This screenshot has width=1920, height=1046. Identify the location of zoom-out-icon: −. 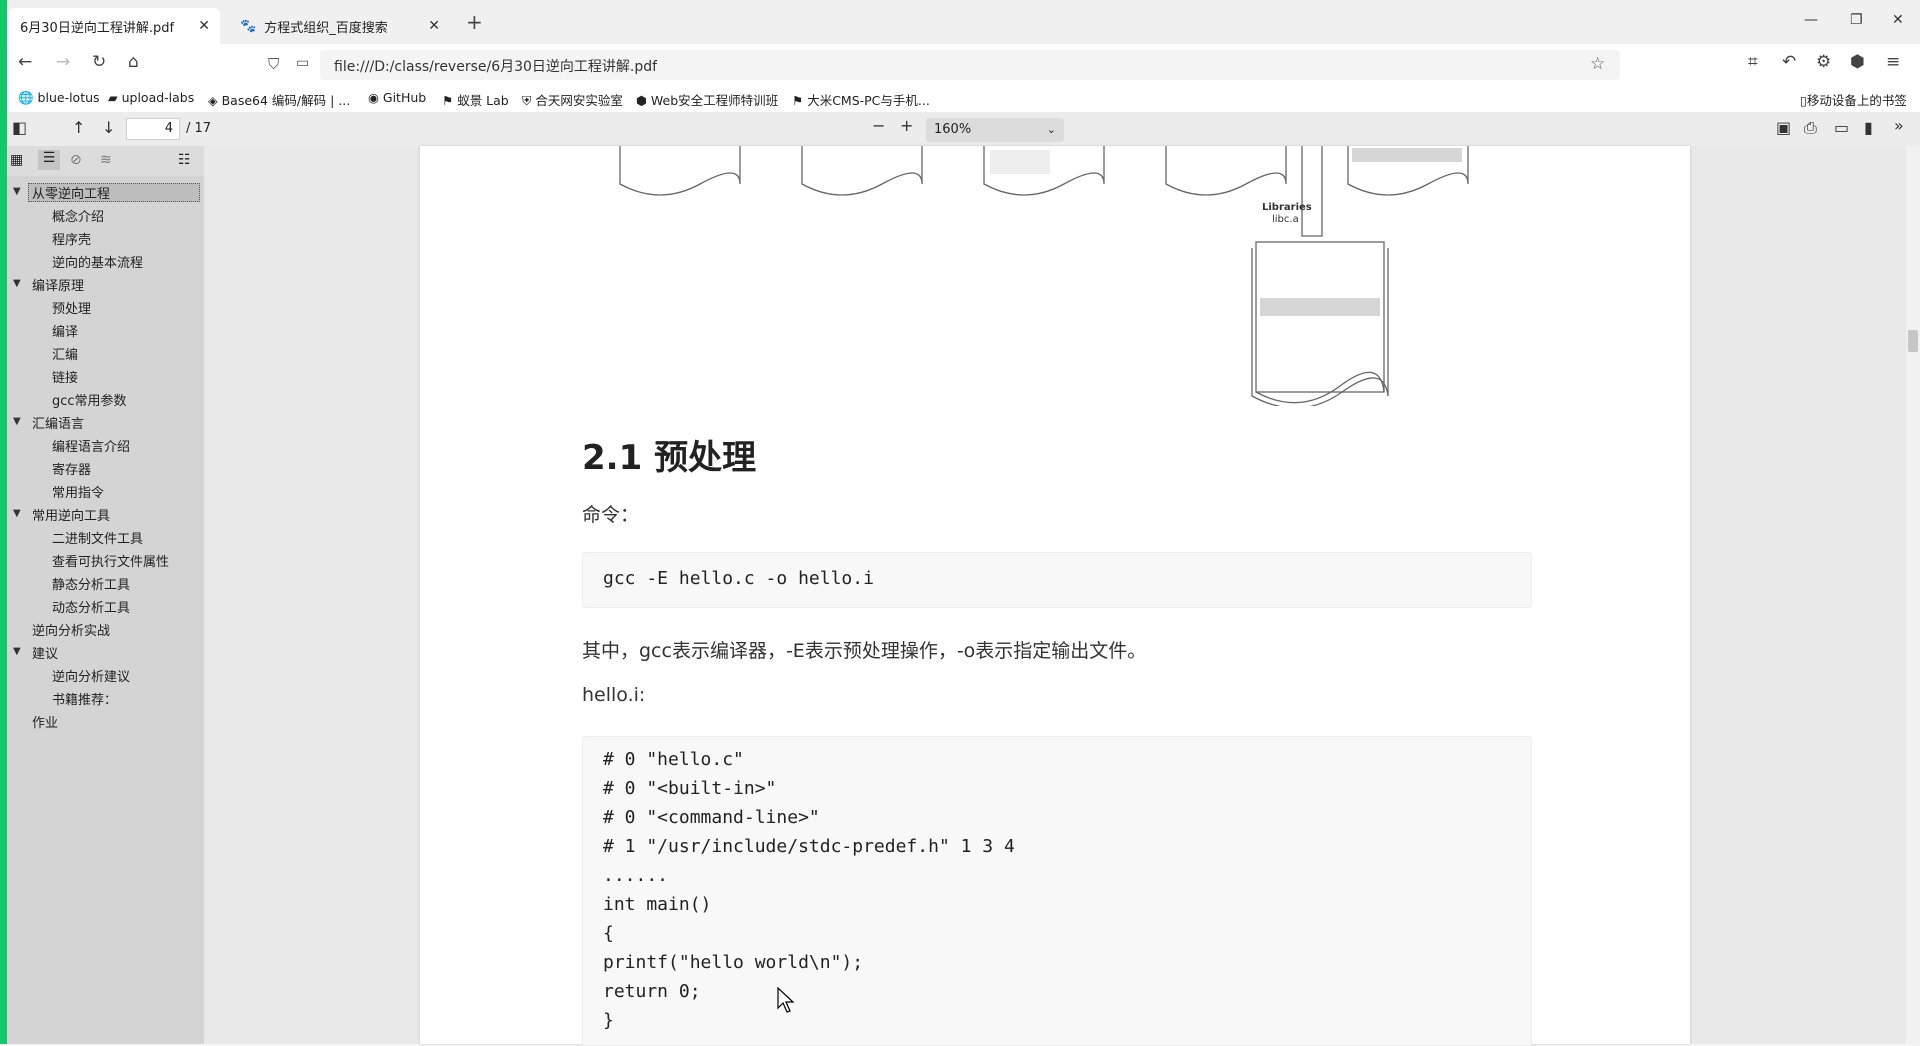
(878, 125).